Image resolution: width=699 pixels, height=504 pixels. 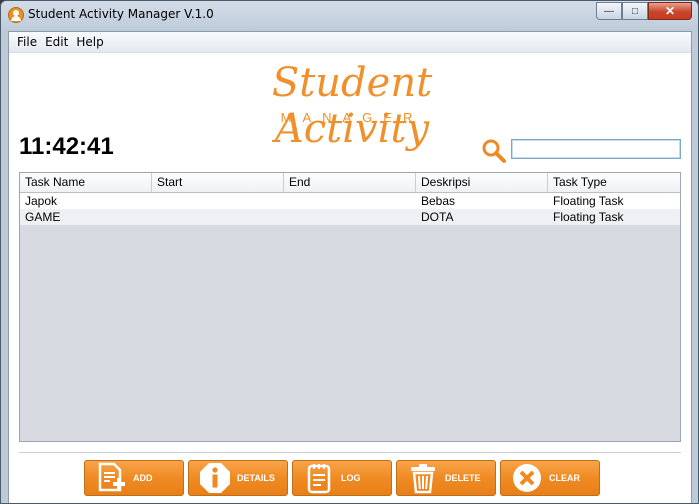 I want to click on delete-button: DELETE, so click(x=446, y=478).